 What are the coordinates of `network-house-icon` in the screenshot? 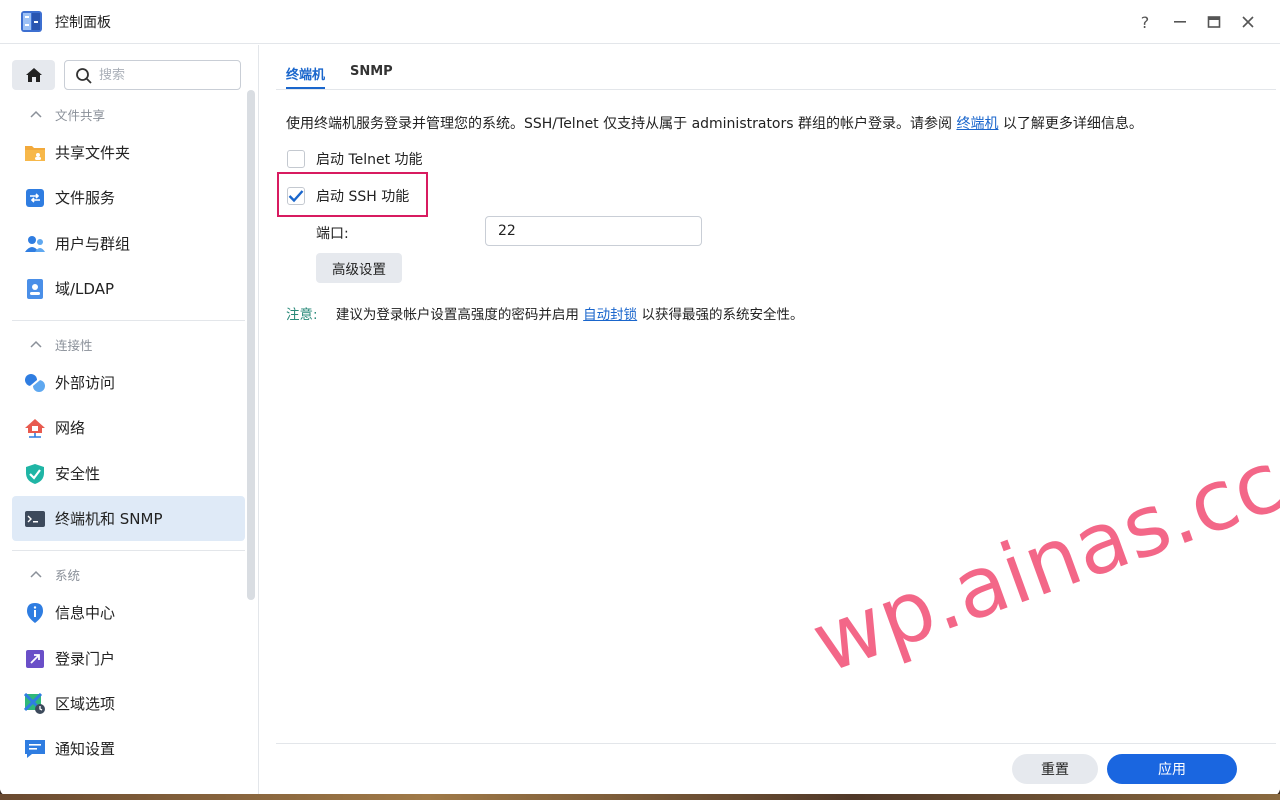 It's located at (35, 428).